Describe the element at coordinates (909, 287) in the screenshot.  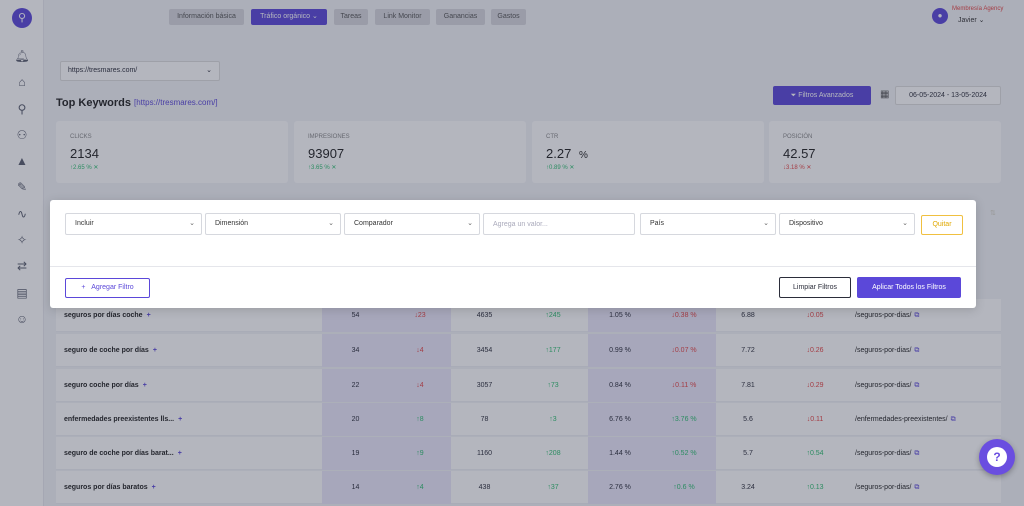
I see `apply-filters-button: Aplicar Todos los Filtros` at that location.